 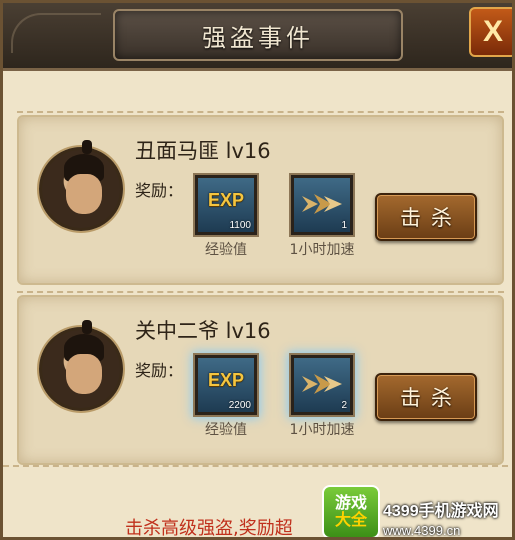 I want to click on exp-reward-item: EXP 1100, so click(x=226, y=205).